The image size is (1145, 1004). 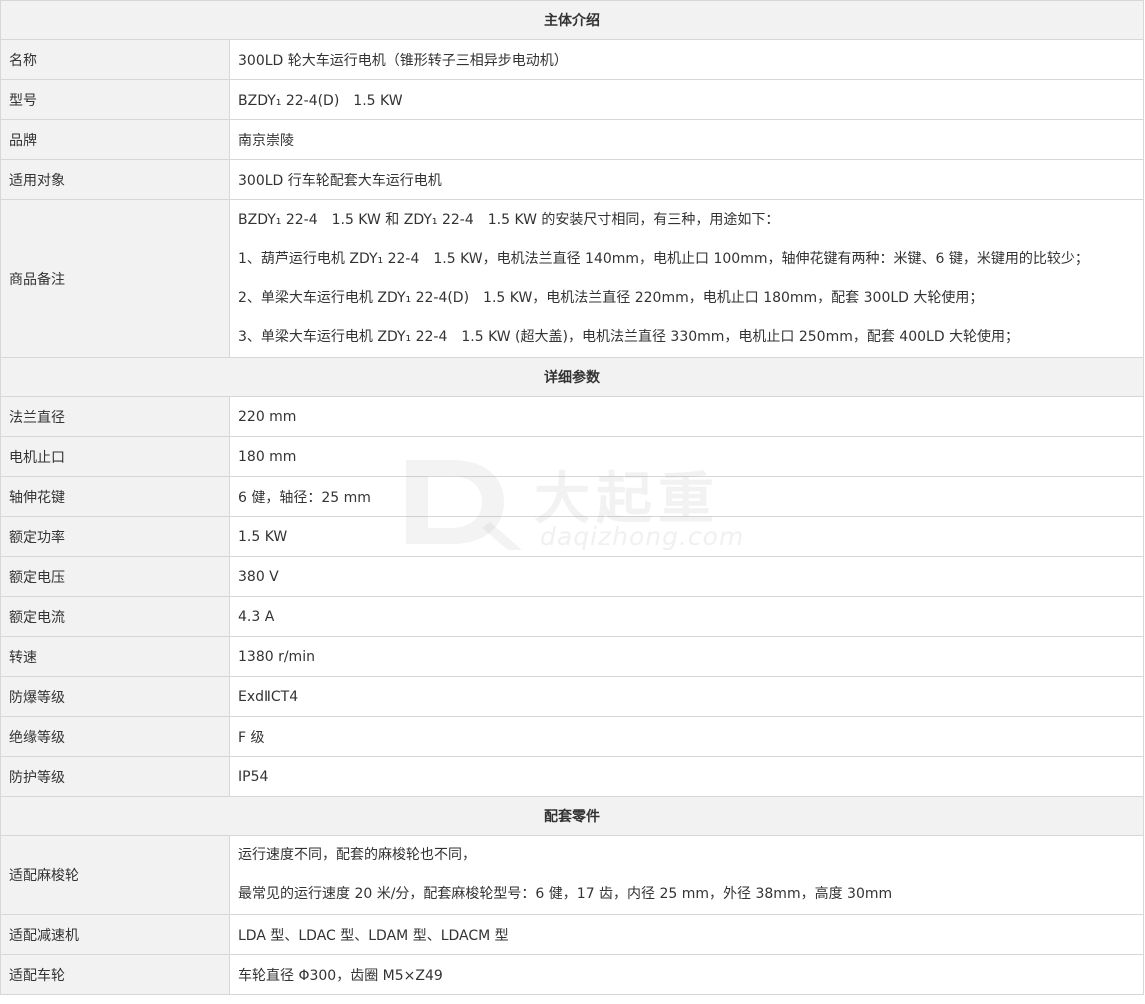 What do you see at coordinates (686, 536) in the screenshot?
I see `row-value: 1.5 KW` at bounding box center [686, 536].